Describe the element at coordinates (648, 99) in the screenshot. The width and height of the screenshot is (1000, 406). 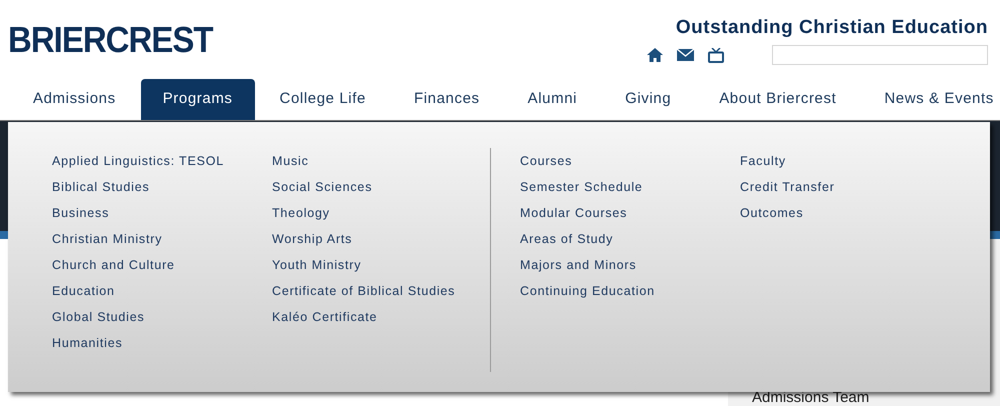
I see `nav-tab: Giving` at that location.